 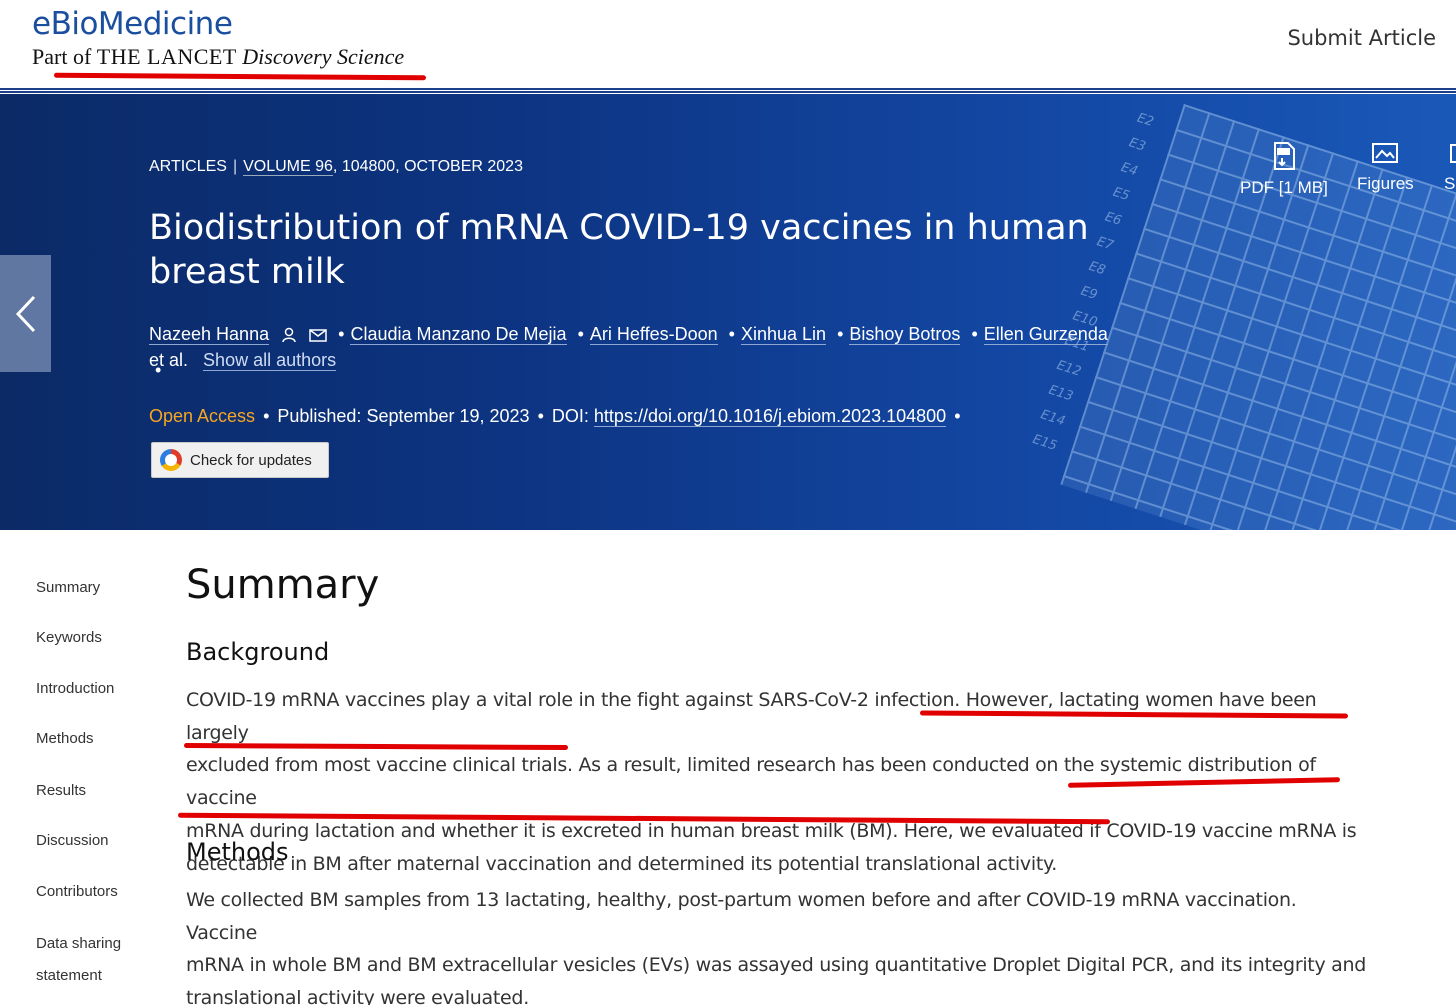 I want to click on figures-label: Figures, so click(x=1385, y=183).